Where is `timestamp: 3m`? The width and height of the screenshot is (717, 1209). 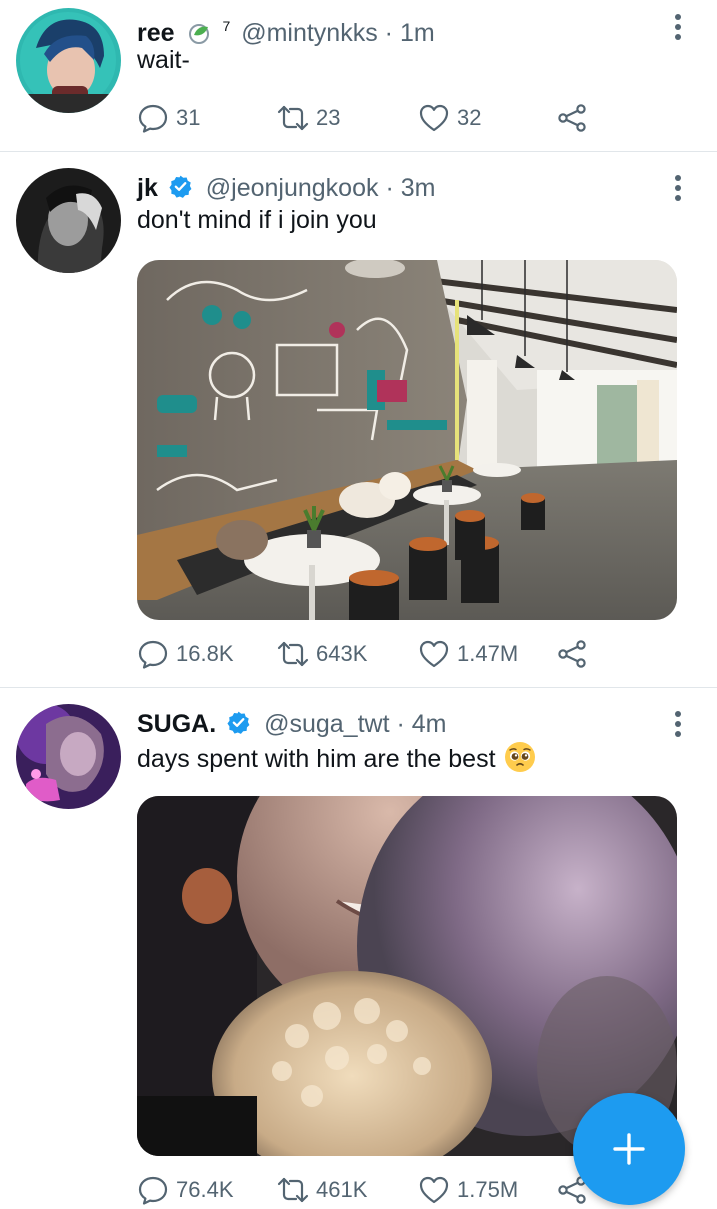 timestamp: 3m is located at coordinates (418, 188).